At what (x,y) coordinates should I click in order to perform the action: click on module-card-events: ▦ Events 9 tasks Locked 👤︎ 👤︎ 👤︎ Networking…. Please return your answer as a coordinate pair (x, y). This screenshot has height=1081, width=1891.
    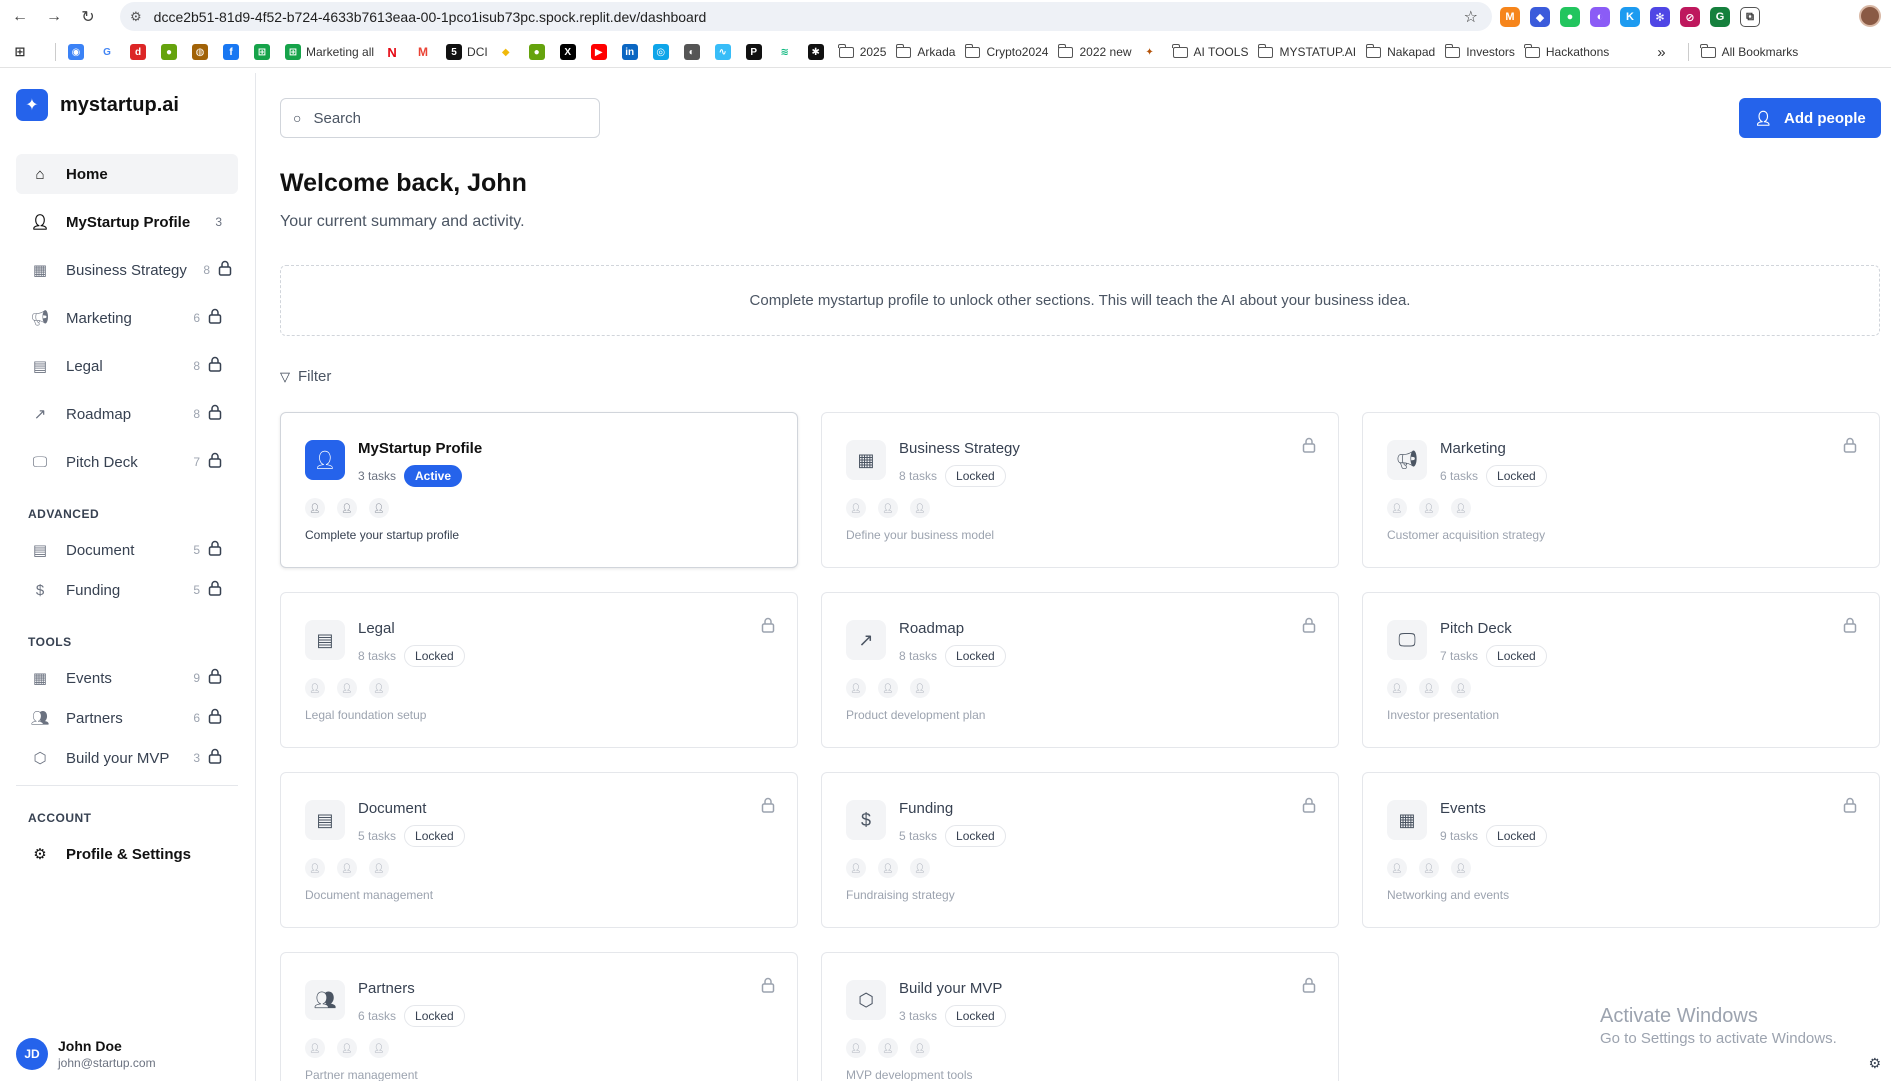
    Looking at the image, I should click on (1621, 850).